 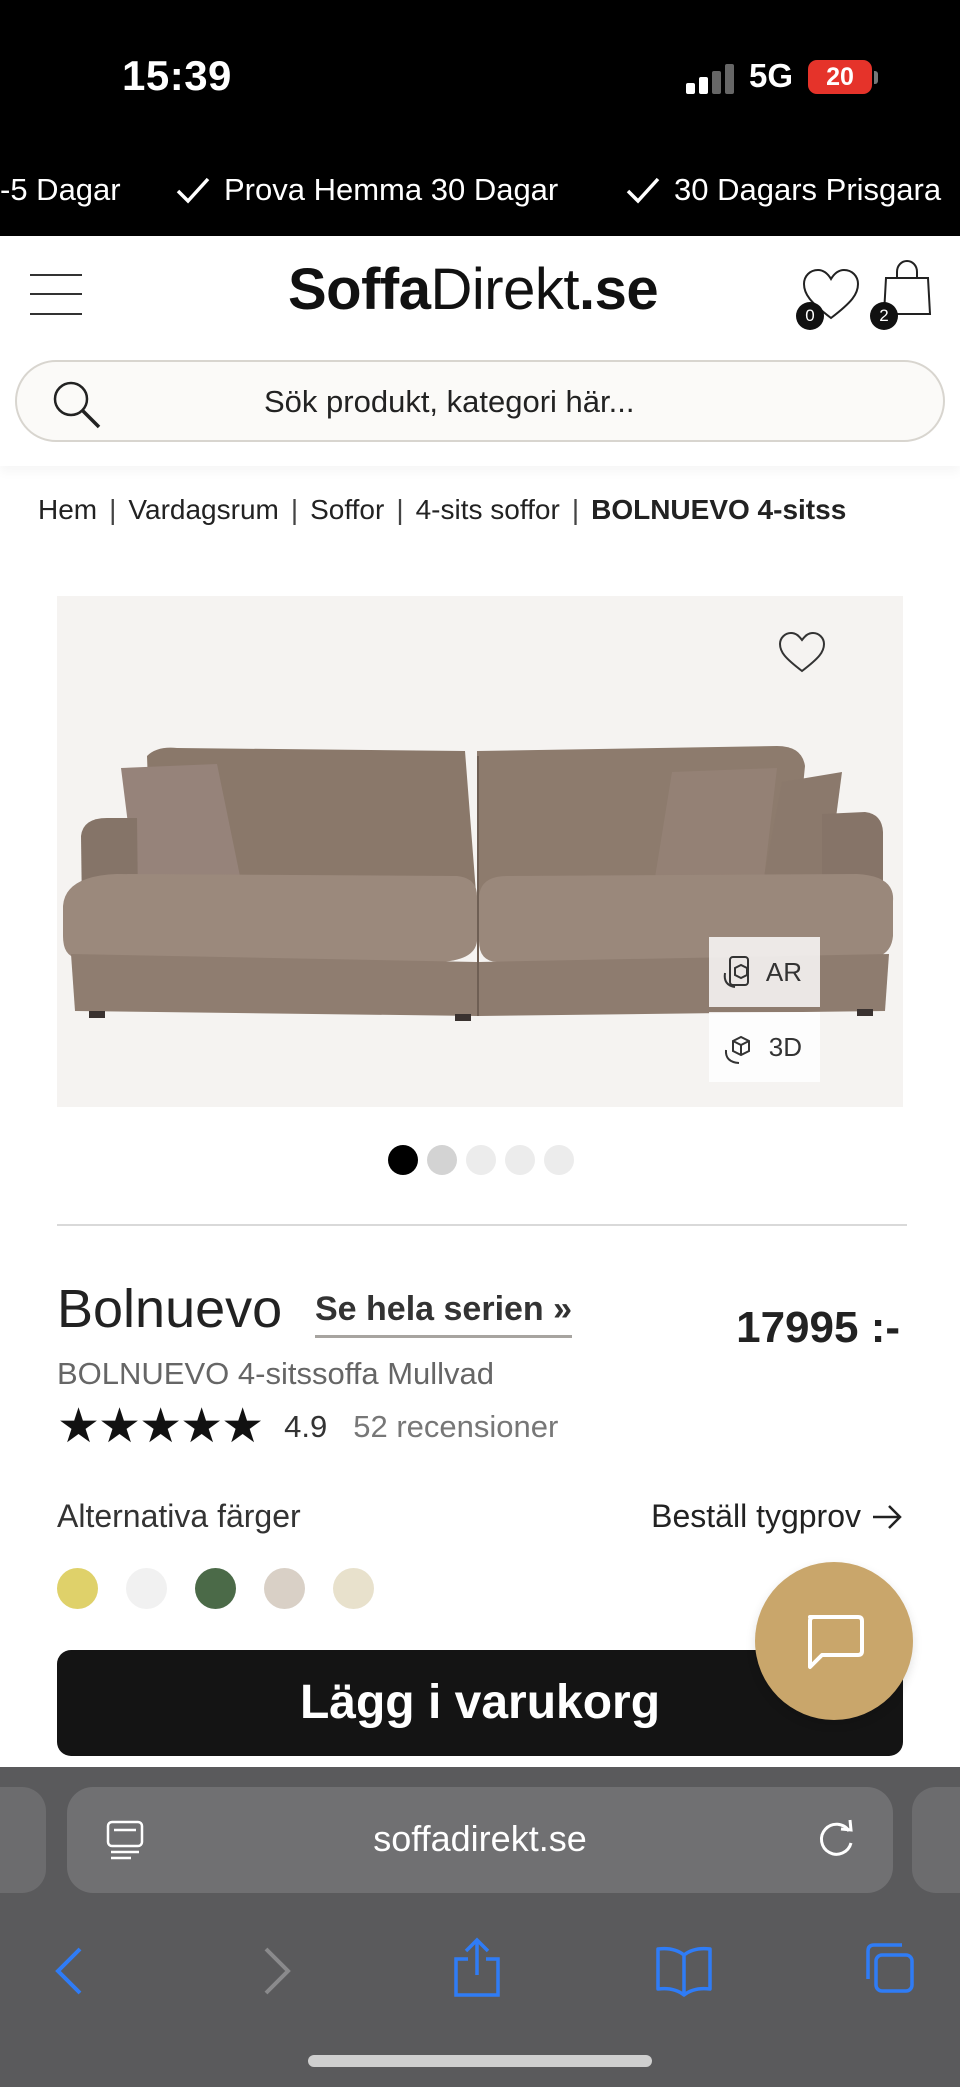 I want to click on forward-icon, so click(x=277, y=1971).